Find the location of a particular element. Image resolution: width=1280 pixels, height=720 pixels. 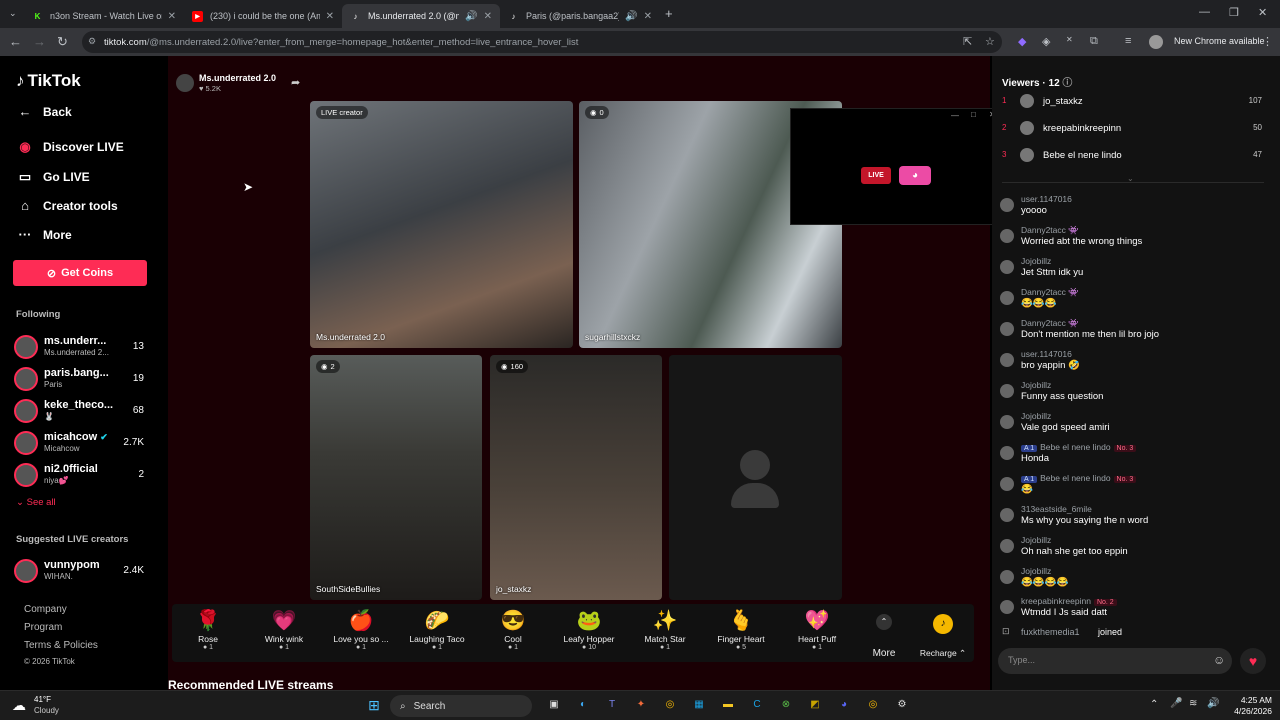

tab-search-icon: ⌄ is located at coordinates (13, 13).